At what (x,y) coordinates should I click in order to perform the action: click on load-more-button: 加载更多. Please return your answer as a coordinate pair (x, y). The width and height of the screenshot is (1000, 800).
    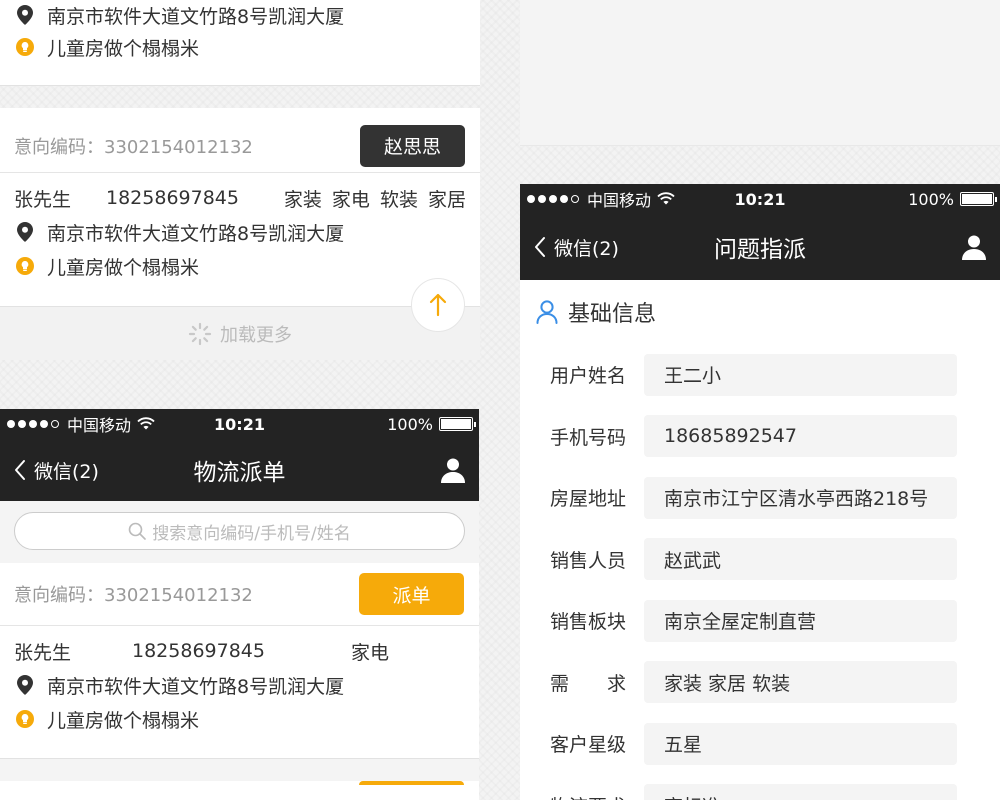
    Looking at the image, I should click on (240, 333).